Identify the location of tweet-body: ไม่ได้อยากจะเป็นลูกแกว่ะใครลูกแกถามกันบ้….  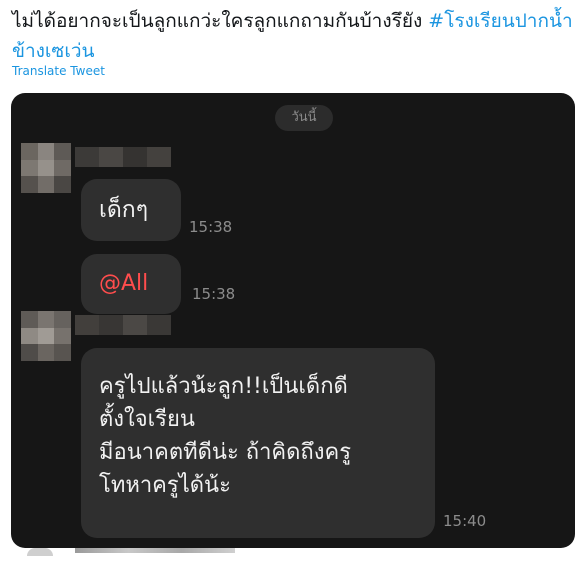
(220, 21).